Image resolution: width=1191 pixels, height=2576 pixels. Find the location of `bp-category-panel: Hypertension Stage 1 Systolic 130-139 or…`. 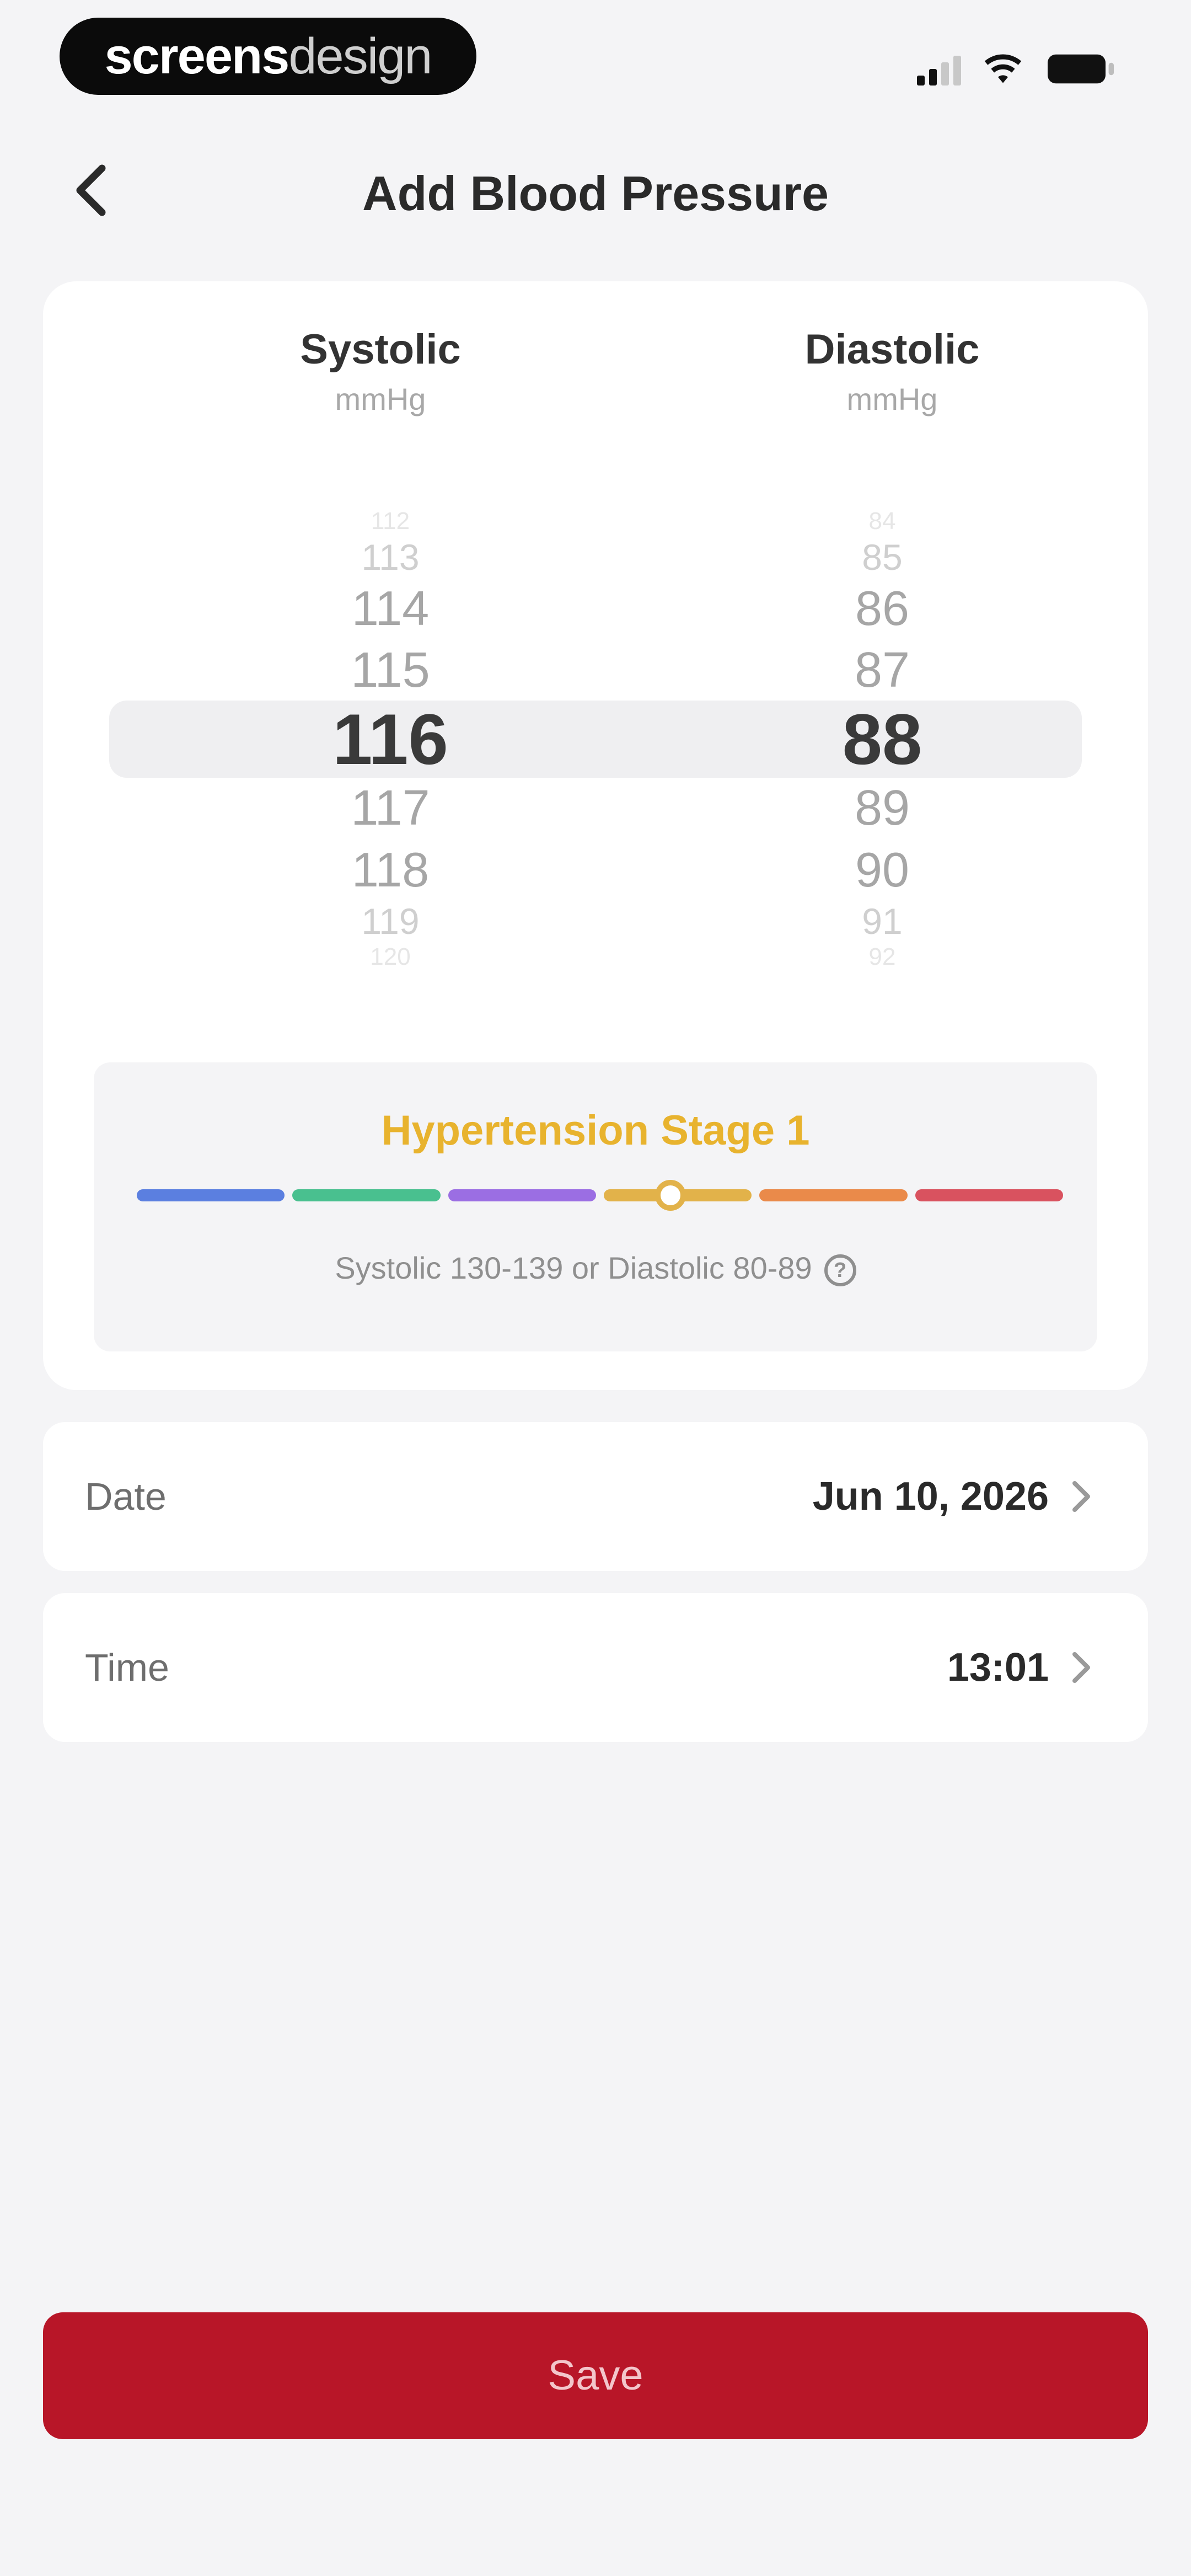

bp-category-panel: Hypertension Stage 1 Systolic 130-139 or… is located at coordinates (595, 1206).